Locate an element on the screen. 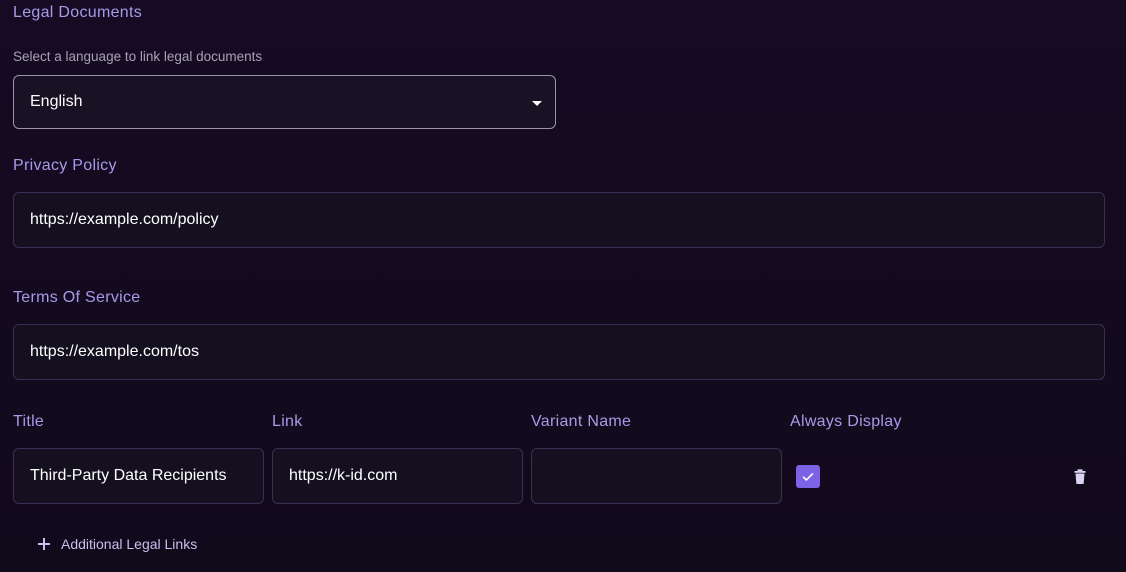 The image size is (1126, 572). variant-name-column-label: Variant Name is located at coordinates (581, 421).